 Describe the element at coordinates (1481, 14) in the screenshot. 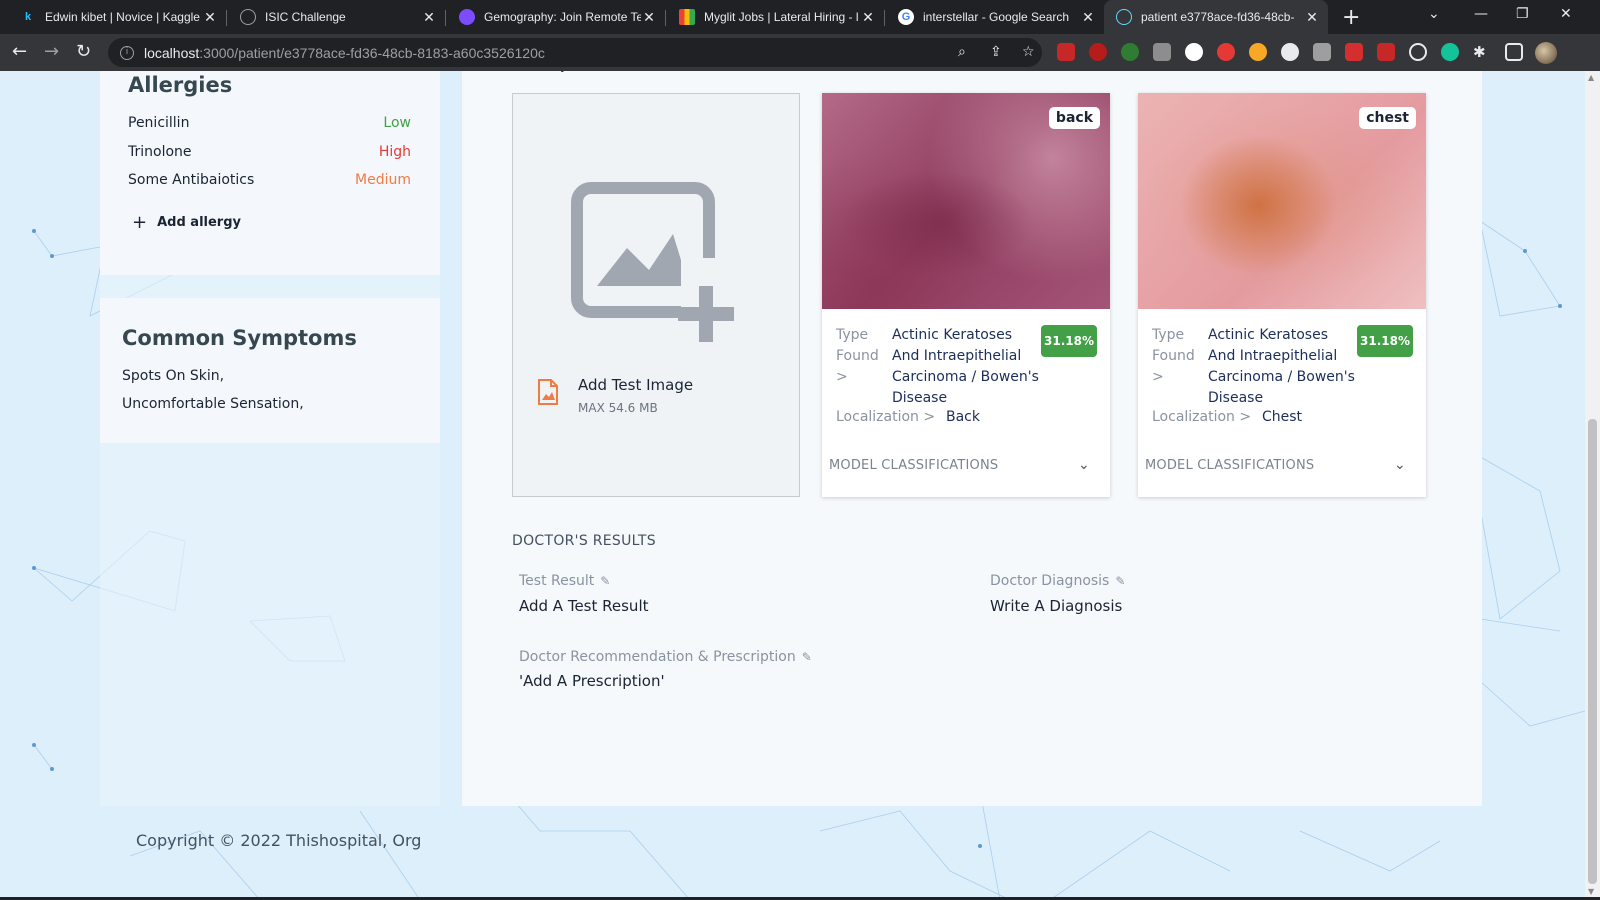

I see `minimize-icon: —` at that location.